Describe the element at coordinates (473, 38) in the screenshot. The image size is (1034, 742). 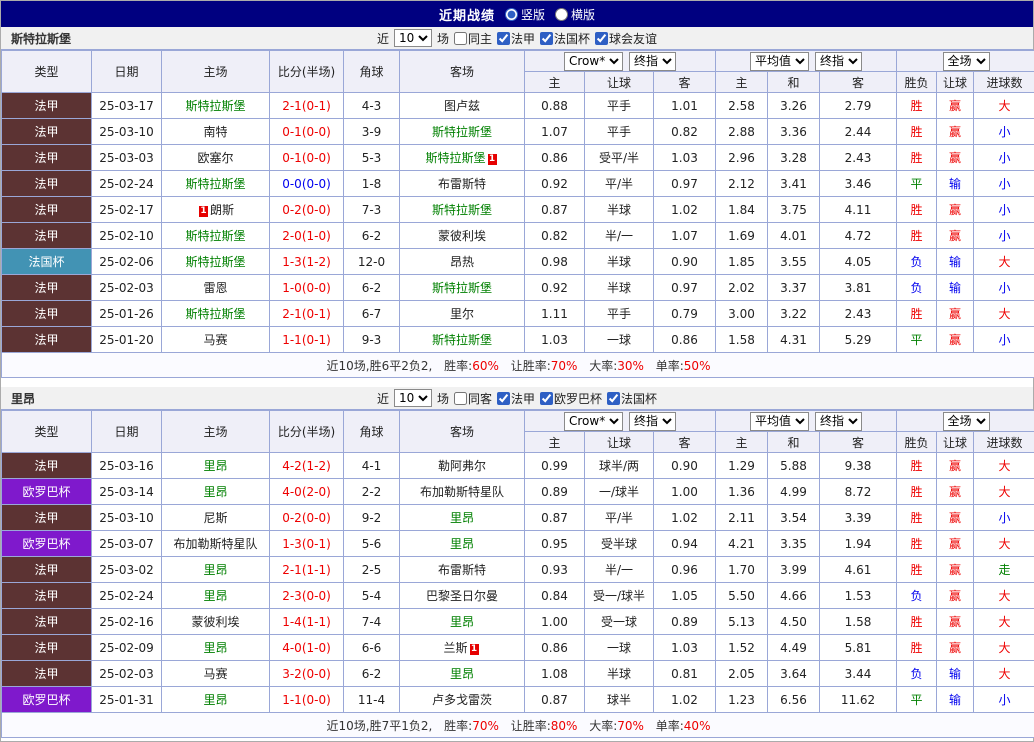
I see `same-venue-filter: 同主` at that location.